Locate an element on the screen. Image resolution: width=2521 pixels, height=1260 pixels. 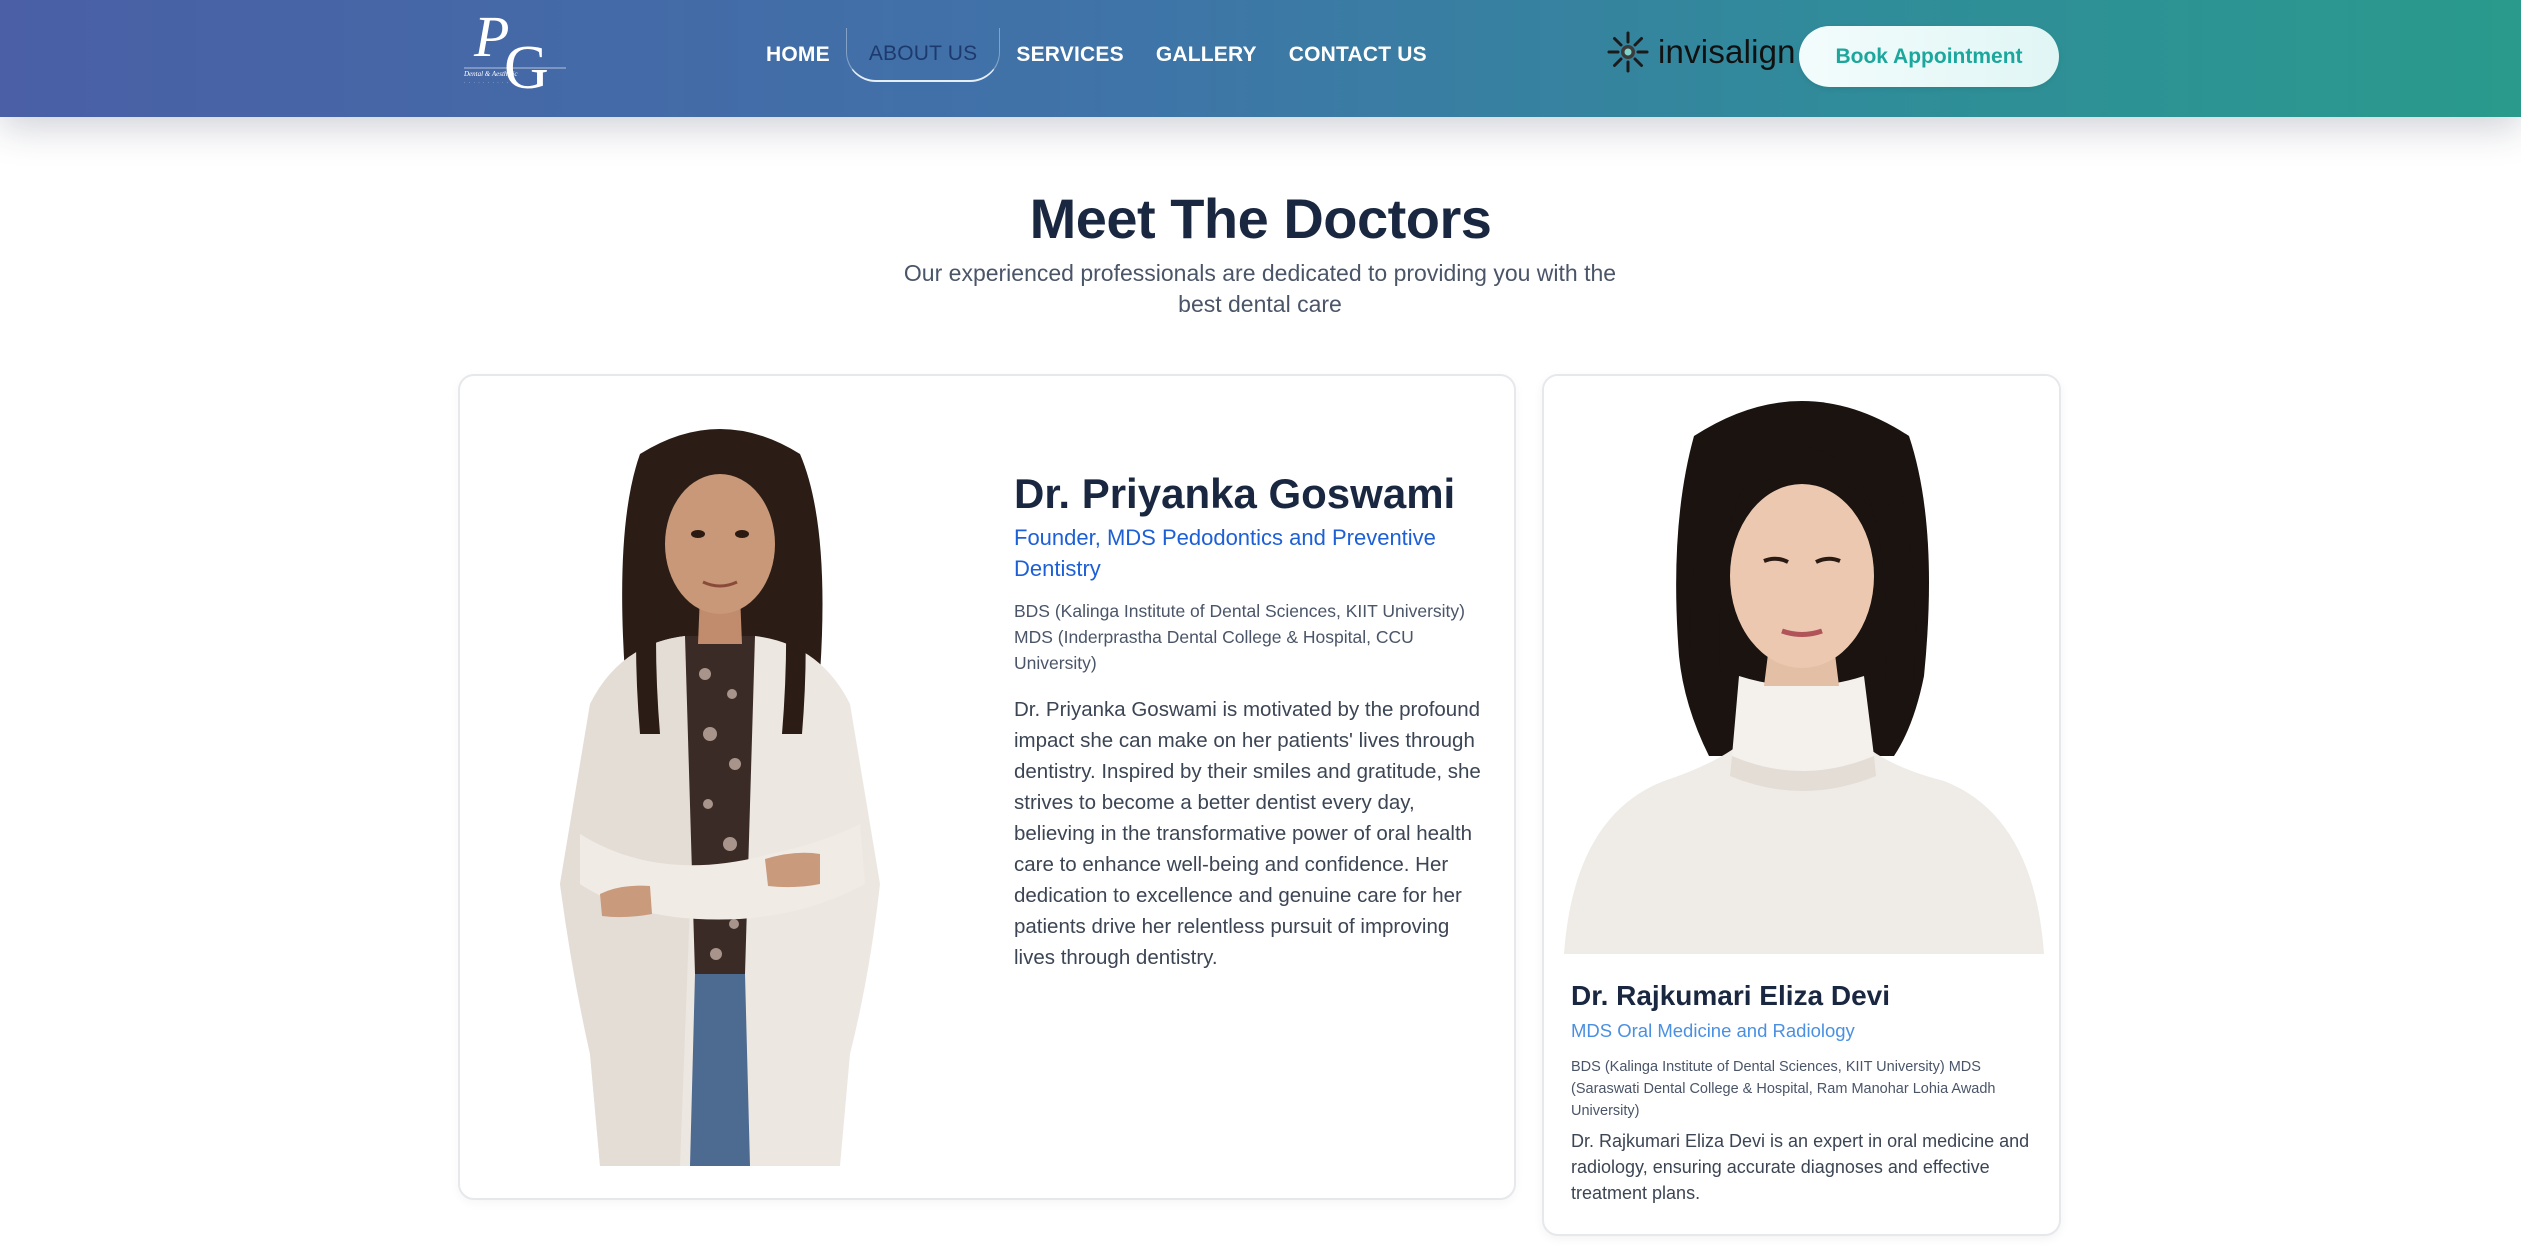
nav-about-us: ABOUT US is located at coordinates (923, 55).